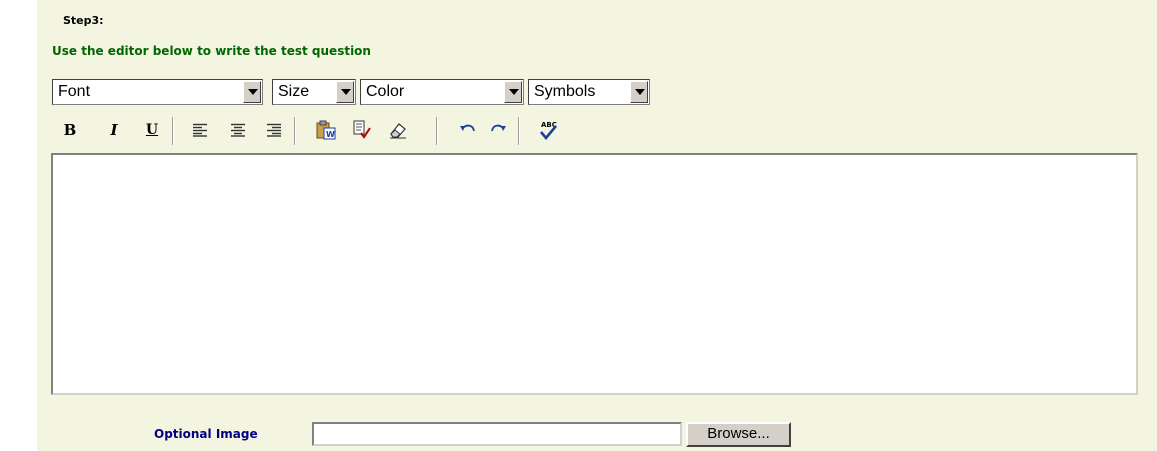 This screenshot has height=451, width=1157. I want to click on underline-button: U, so click(152, 130).